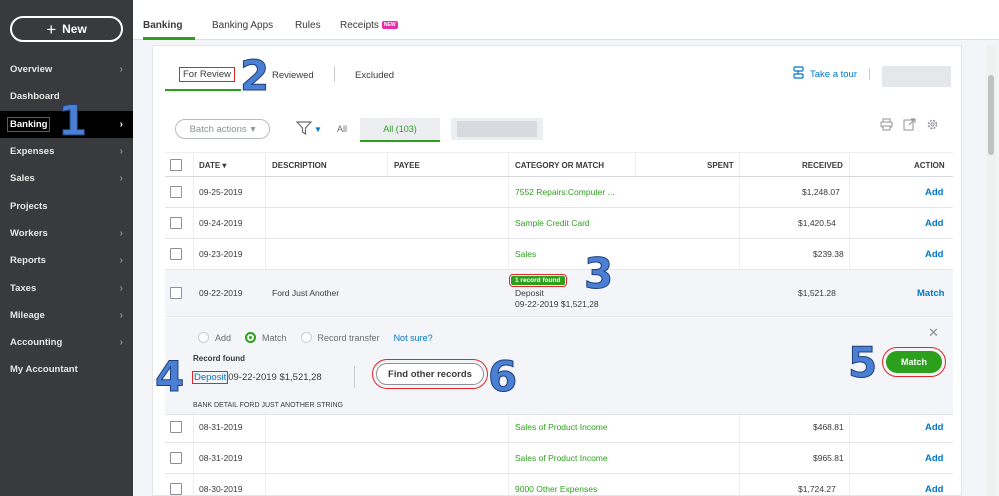 This screenshot has width=999, height=496. I want to click on row-date: 08-31-2019, so click(221, 427).